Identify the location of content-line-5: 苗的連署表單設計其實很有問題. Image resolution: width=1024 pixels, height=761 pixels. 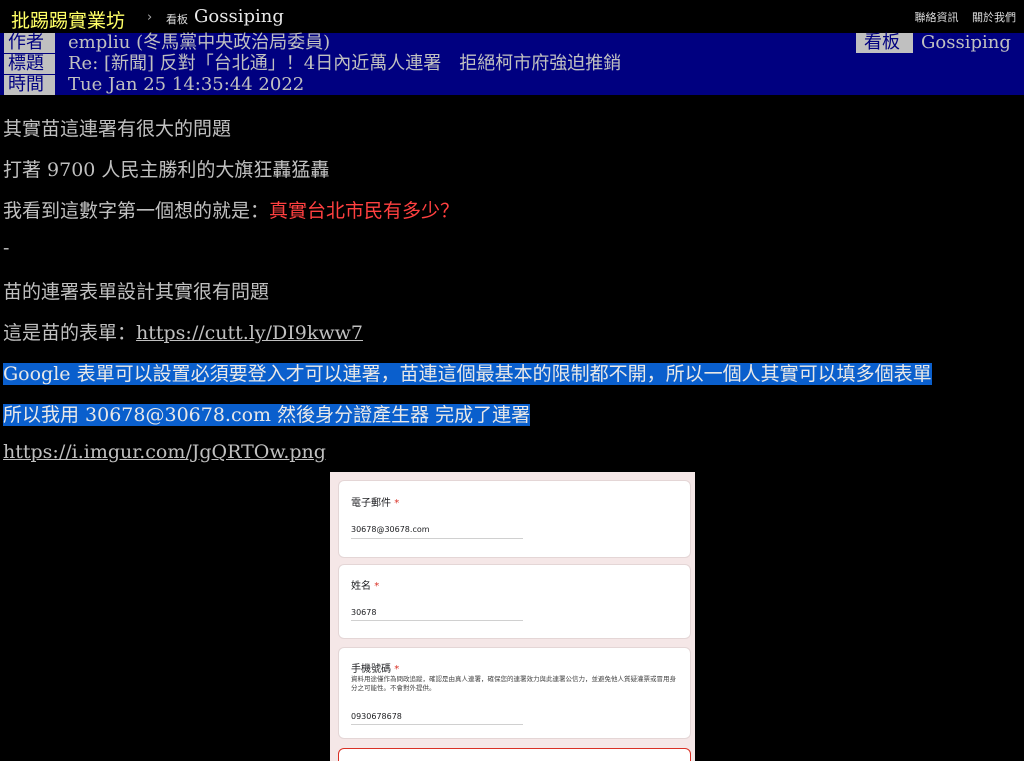
(136, 292).